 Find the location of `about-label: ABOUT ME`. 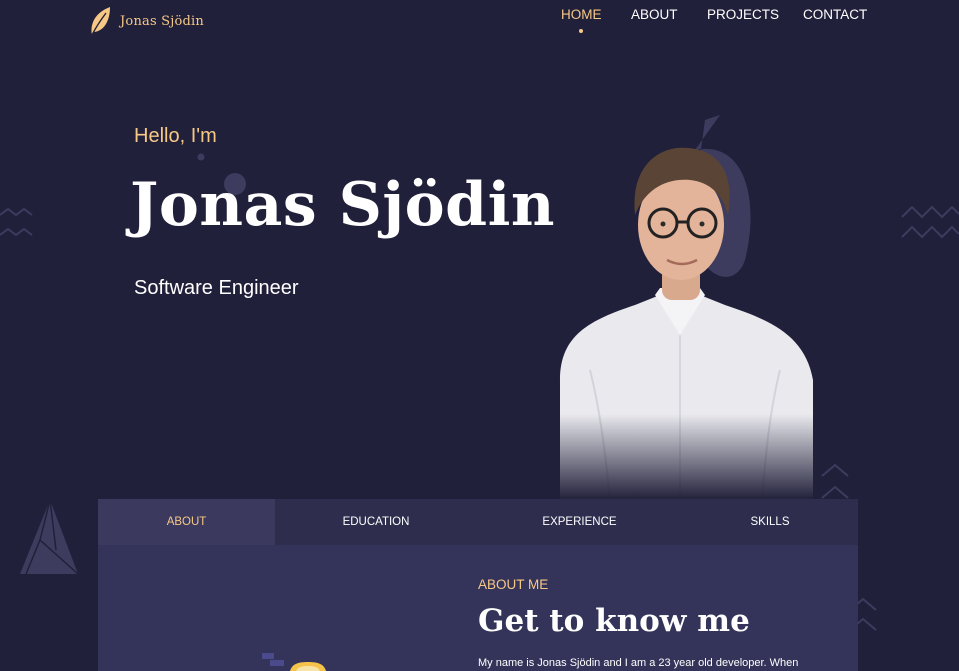

about-label: ABOUT ME is located at coordinates (513, 584).